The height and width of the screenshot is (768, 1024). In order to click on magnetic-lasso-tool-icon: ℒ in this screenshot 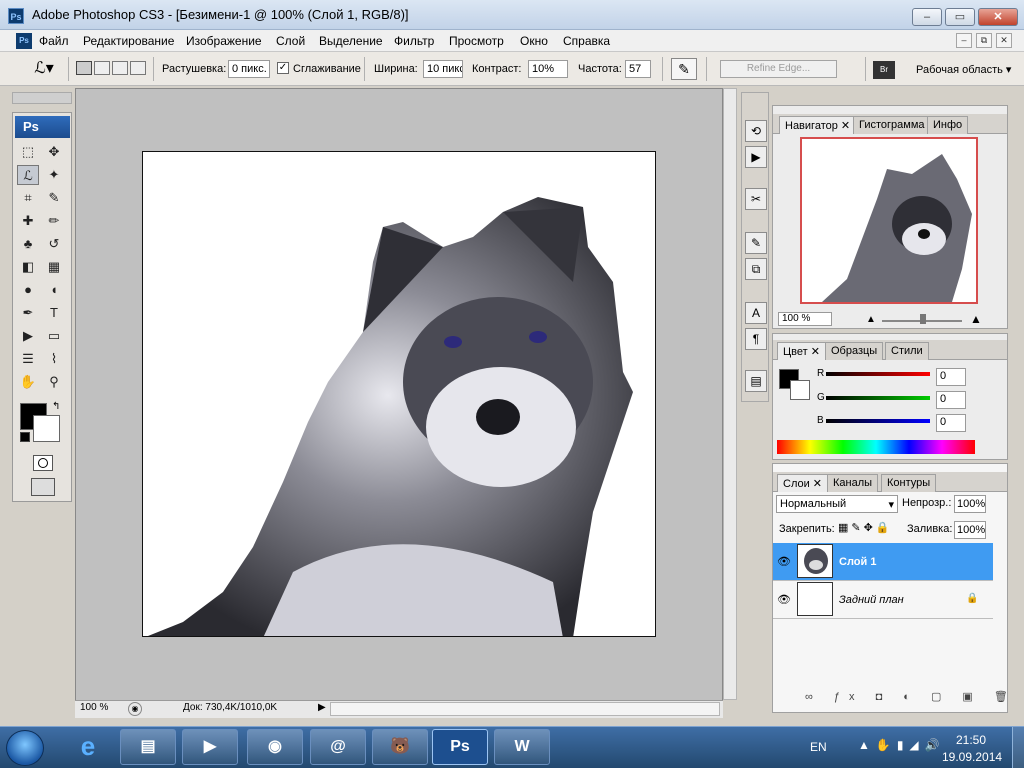, I will do `click(28, 175)`.